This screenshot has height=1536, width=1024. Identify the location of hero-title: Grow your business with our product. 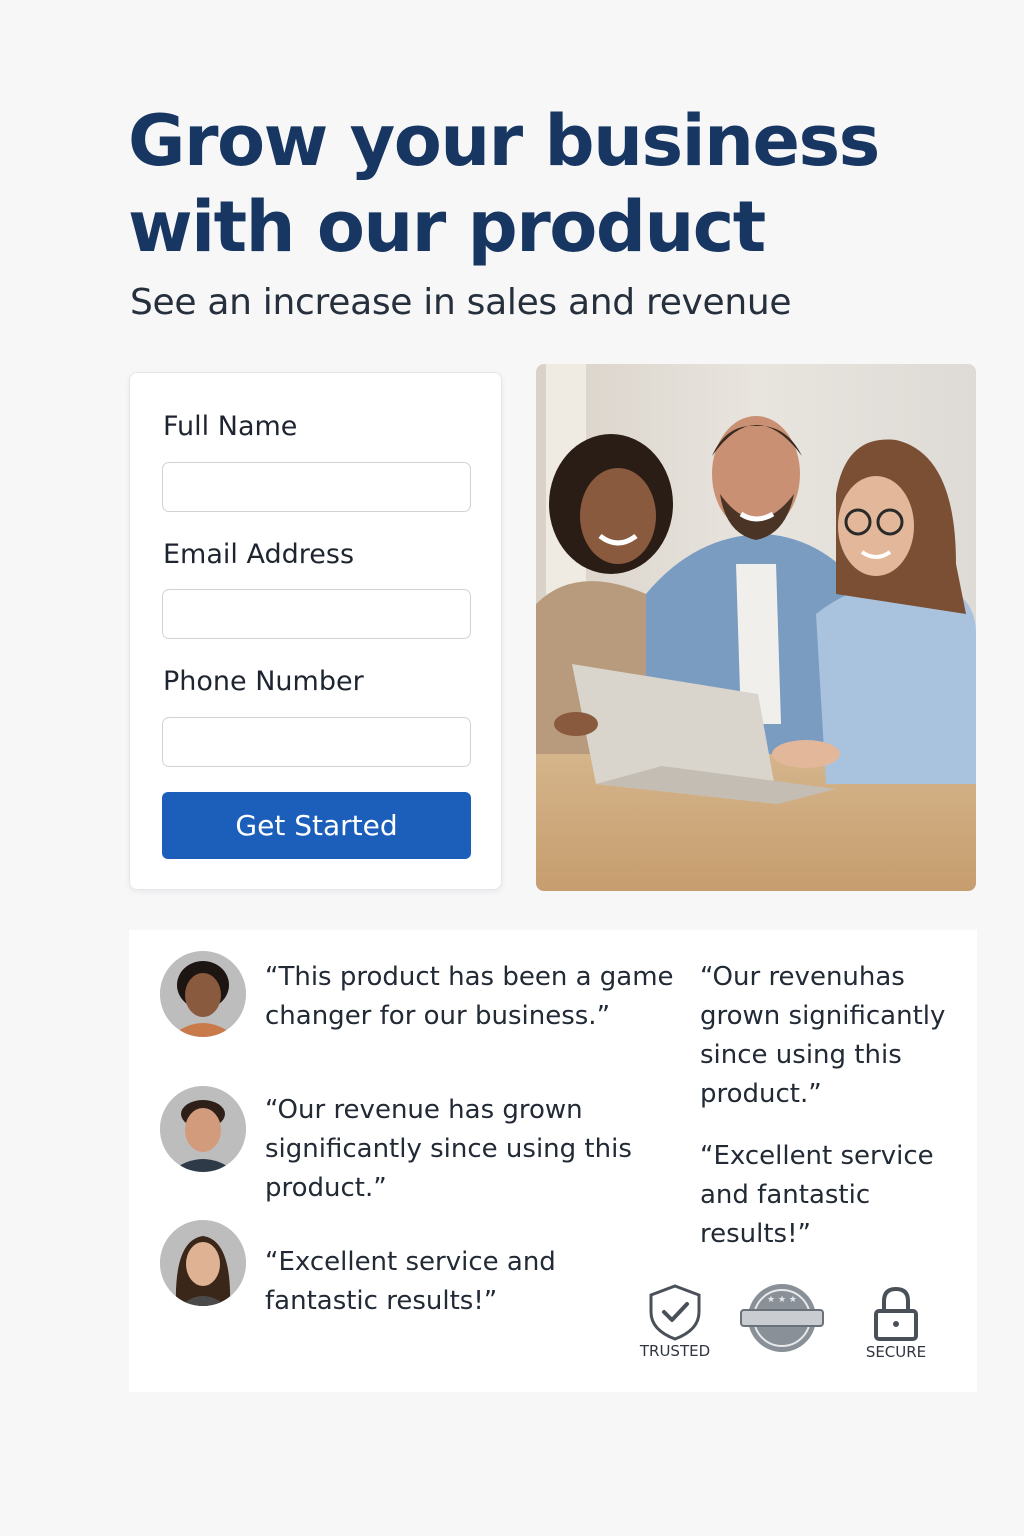
(504, 184).